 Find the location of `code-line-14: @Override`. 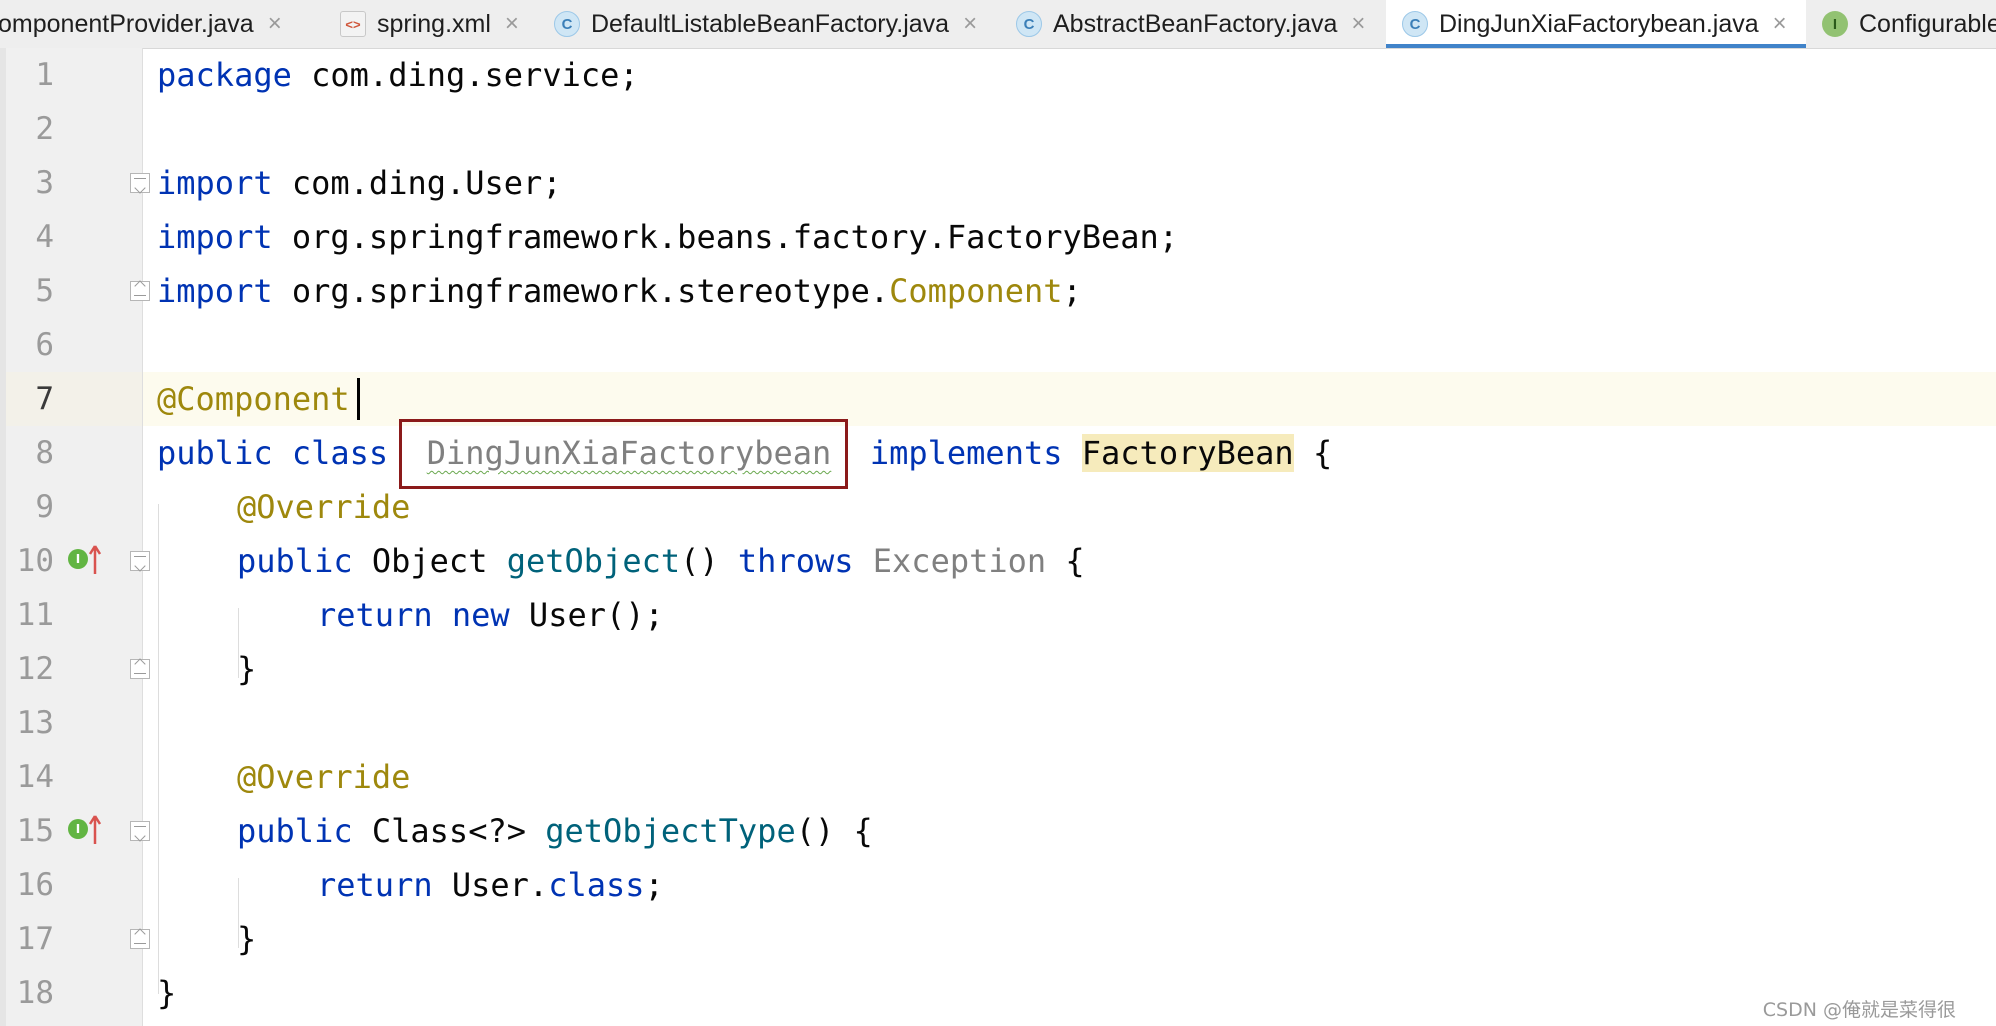

code-line-14: @Override is located at coordinates (323, 777).